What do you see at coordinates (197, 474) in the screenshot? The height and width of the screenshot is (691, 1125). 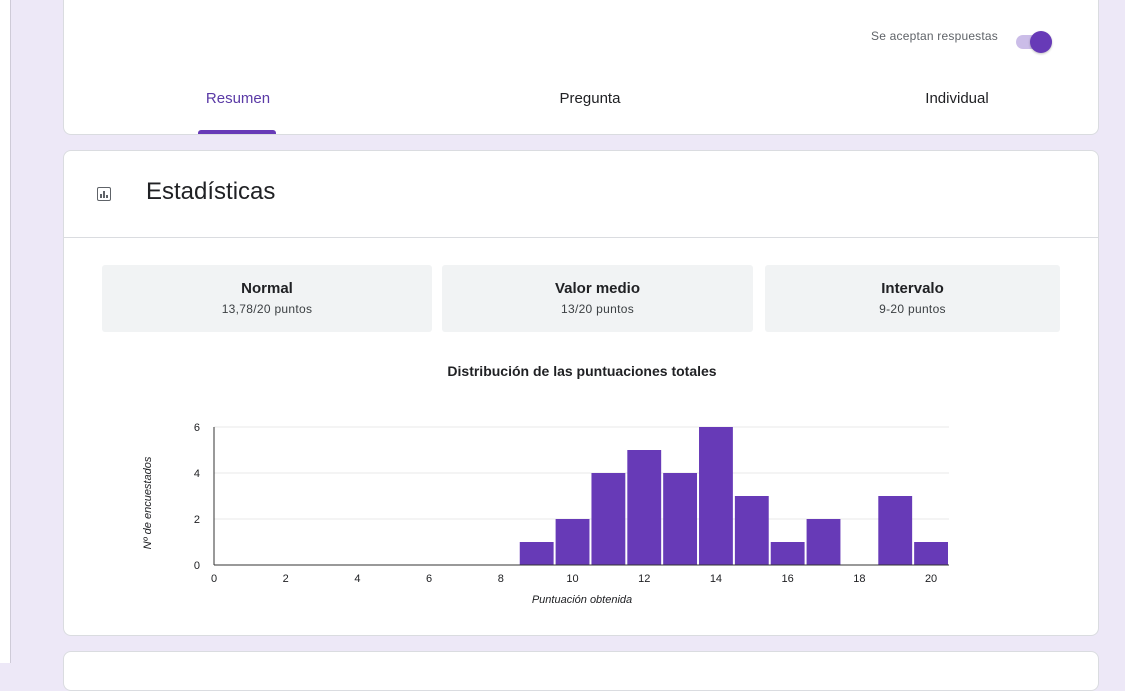 I see `chart-y-tick-label: 4` at bounding box center [197, 474].